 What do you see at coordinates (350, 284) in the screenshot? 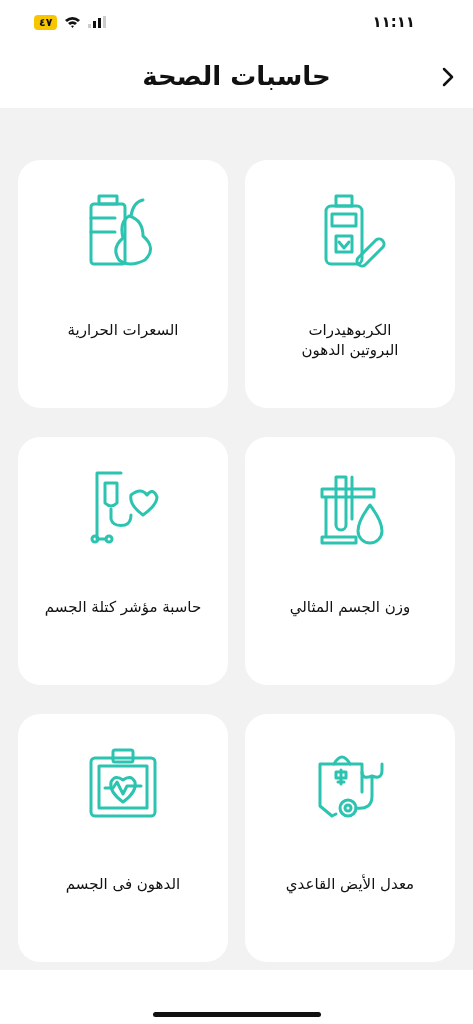
I see `calculator-card: الكربوهيدرات البروتين الدهون` at bounding box center [350, 284].